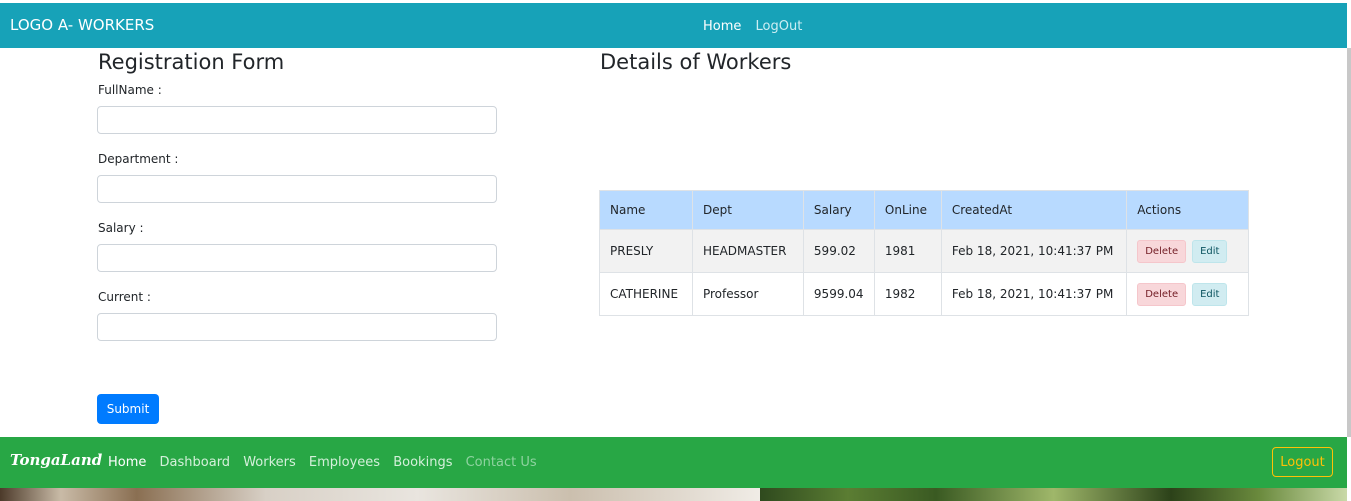  What do you see at coordinates (297, 258) in the screenshot?
I see `salary-input` at bounding box center [297, 258].